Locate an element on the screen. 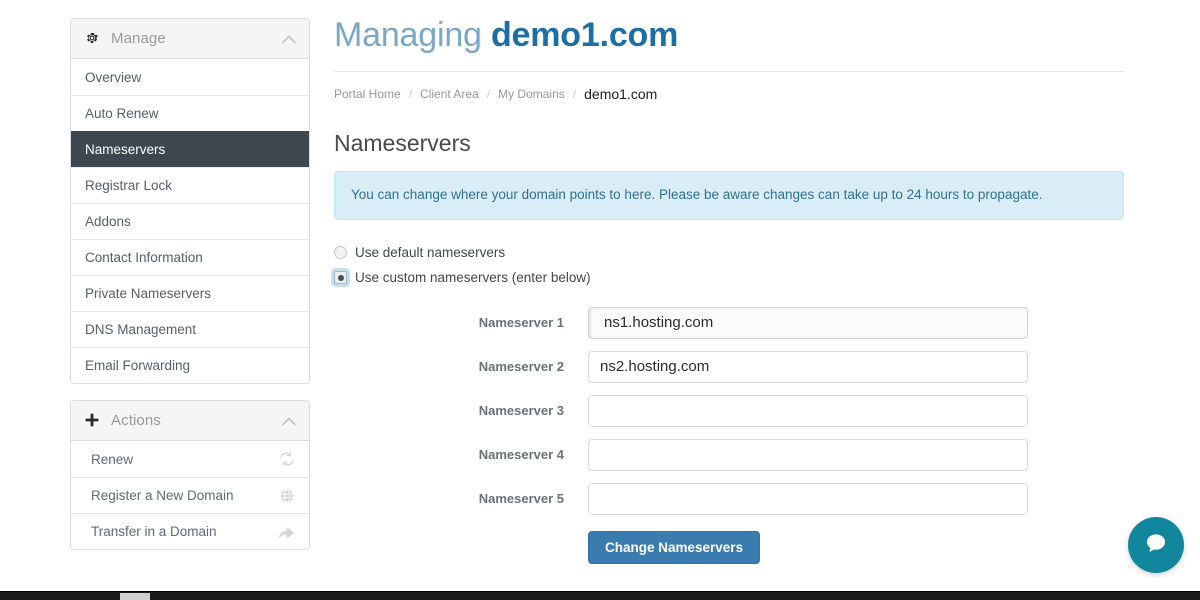  label-nameserver-1: Nameserver 1 is located at coordinates (521, 323).